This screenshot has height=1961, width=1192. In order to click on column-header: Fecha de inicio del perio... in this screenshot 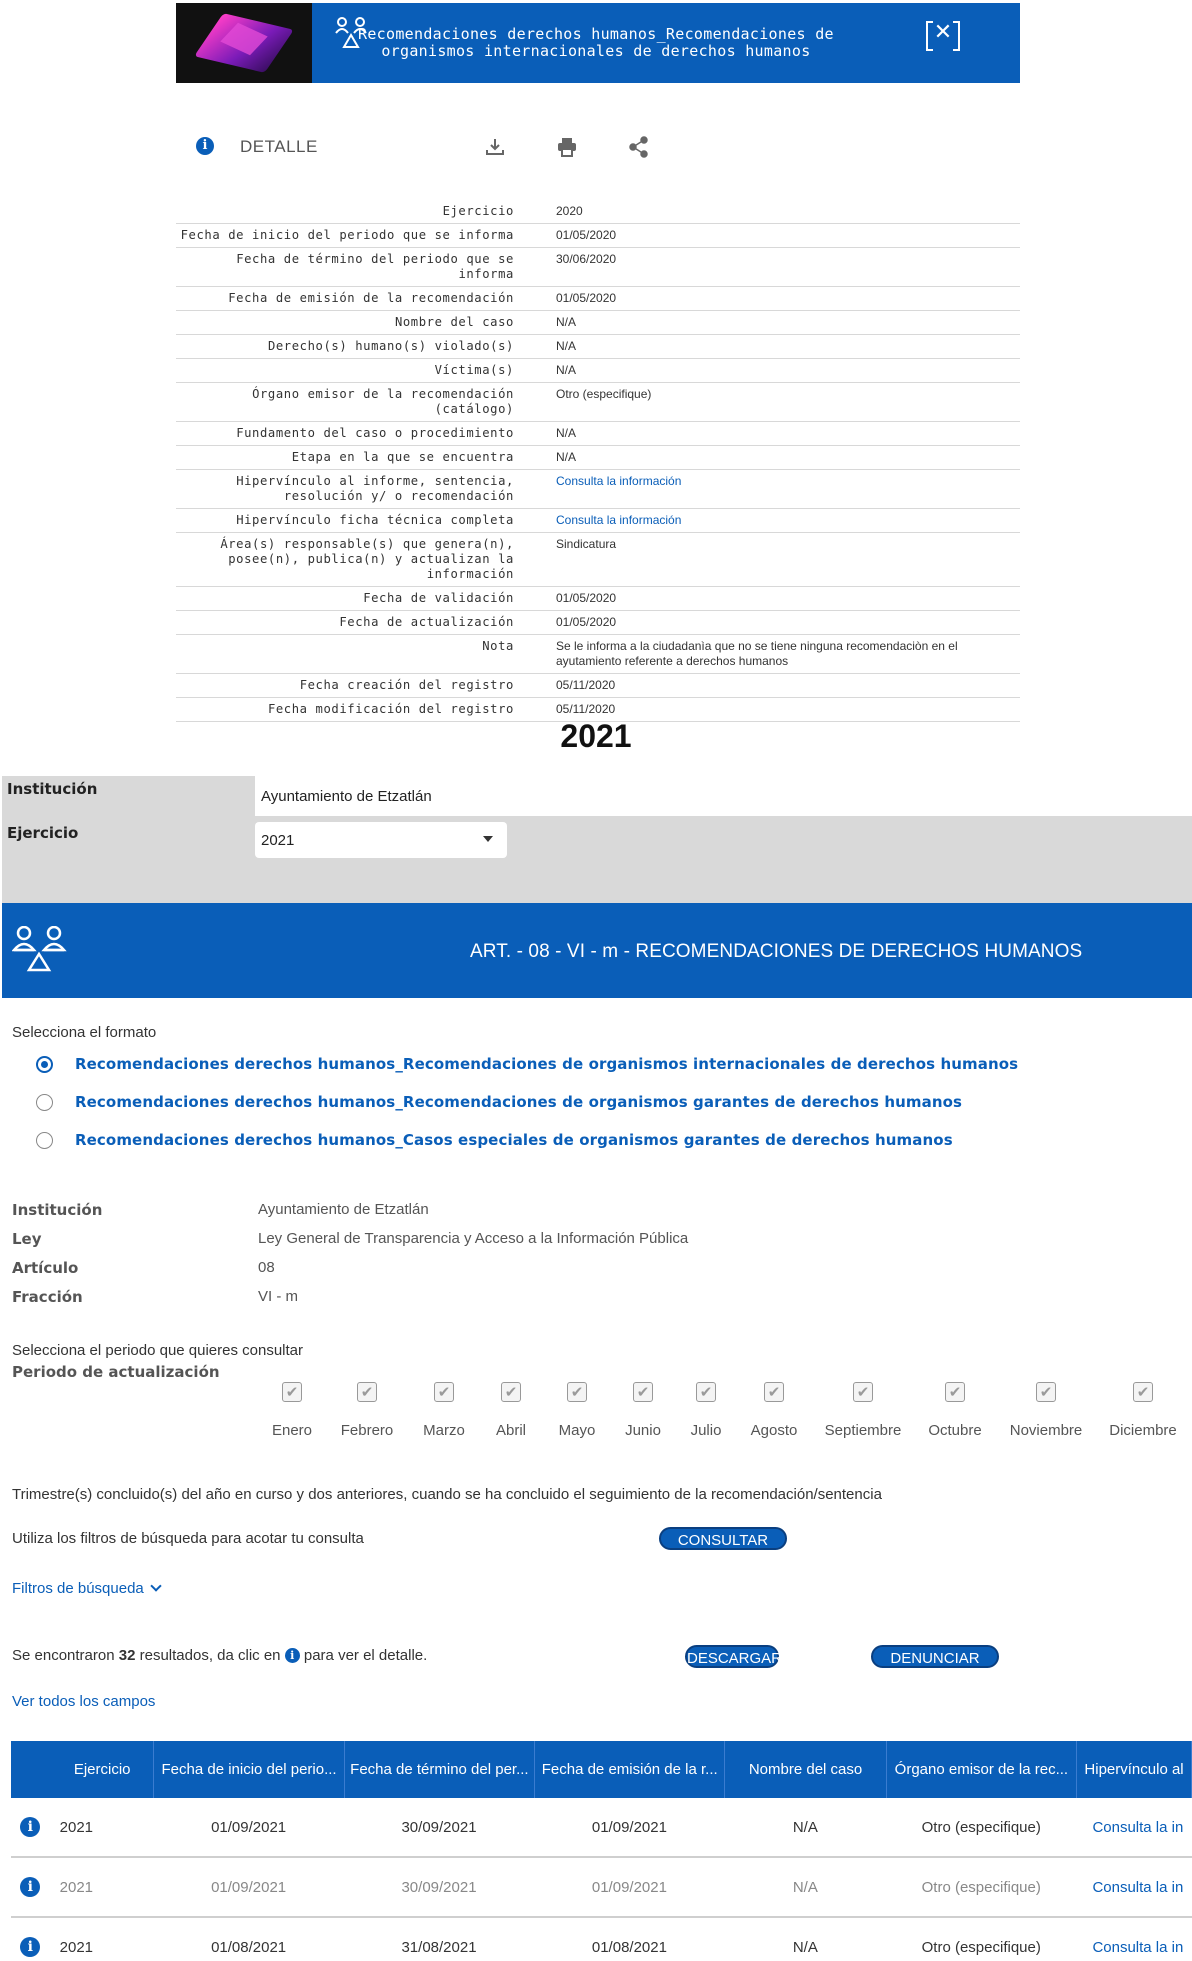, I will do `click(249, 1769)`.